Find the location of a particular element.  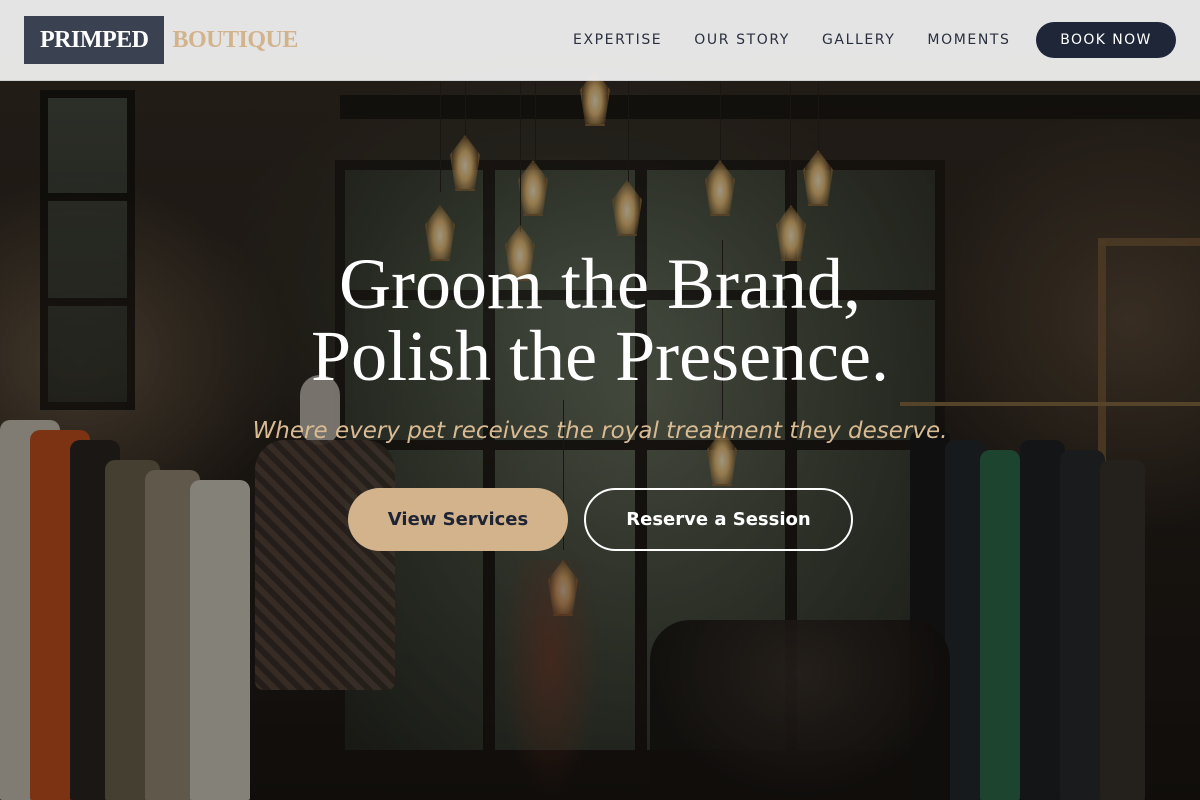

nav-link-our-story: OUR STORY is located at coordinates (742, 40).